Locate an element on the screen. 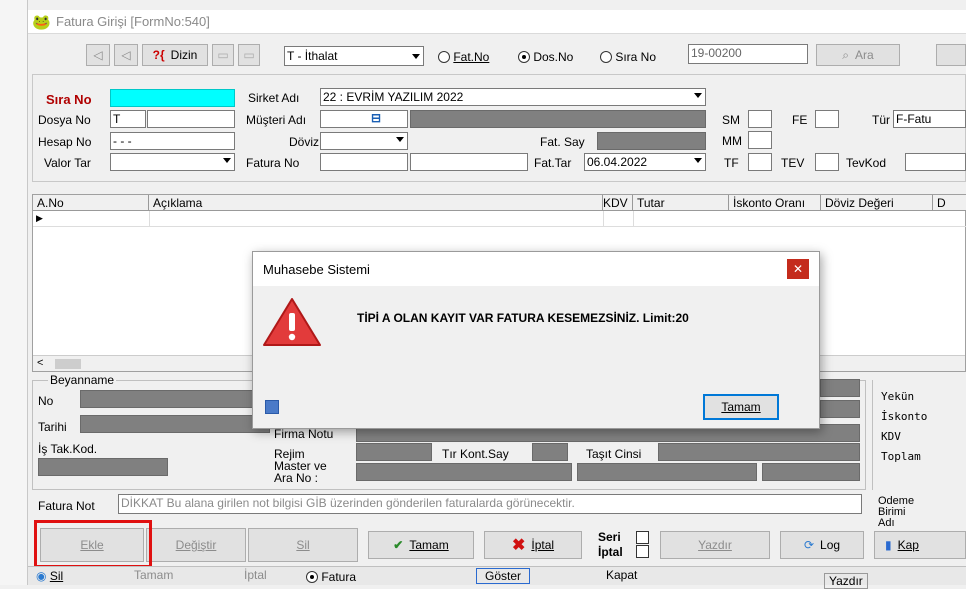 The image size is (966, 589). exit-icon: ▮ is located at coordinates (888, 545).